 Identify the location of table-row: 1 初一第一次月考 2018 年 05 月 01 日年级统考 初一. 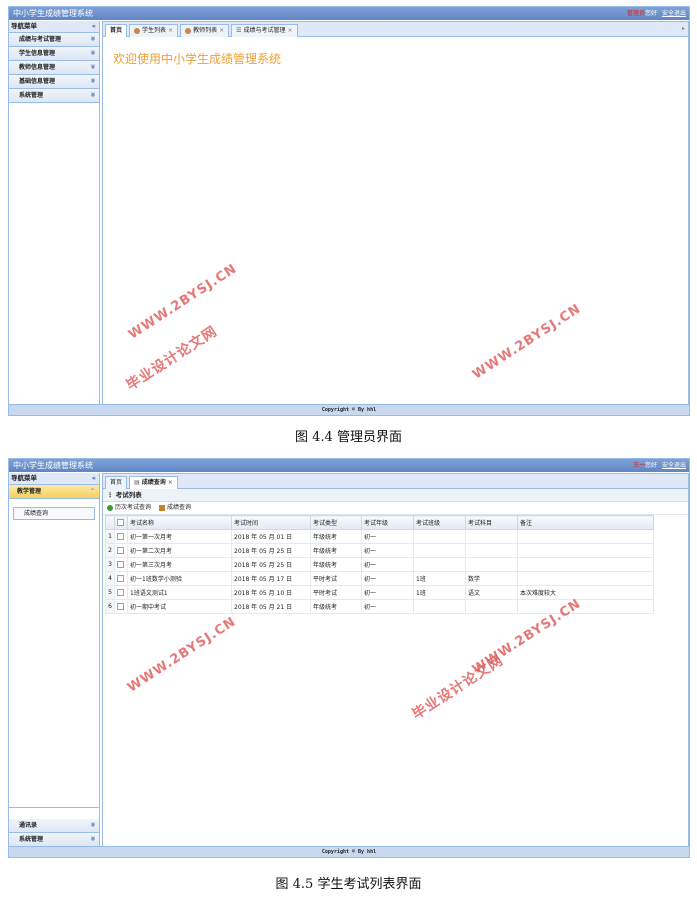
(379, 536).